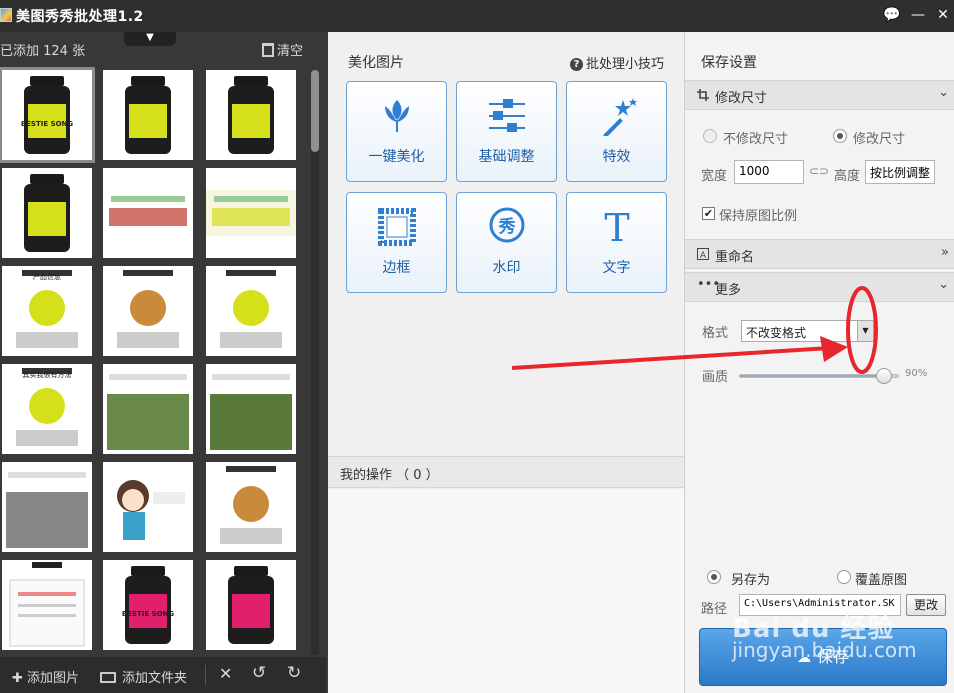 The width and height of the screenshot is (954, 693). Describe the element at coordinates (47, 374) in the screenshot. I see `svg-text: 其实我很有方法` at that location.